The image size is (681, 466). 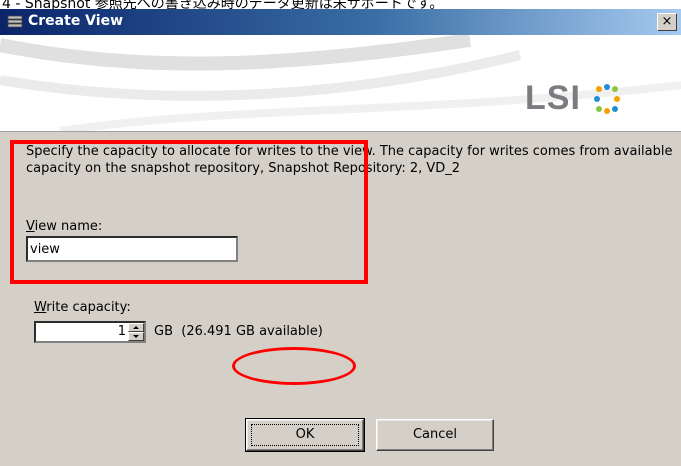 What do you see at coordinates (90, 332) in the screenshot?
I see `write-capacity-spinner: 1` at bounding box center [90, 332].